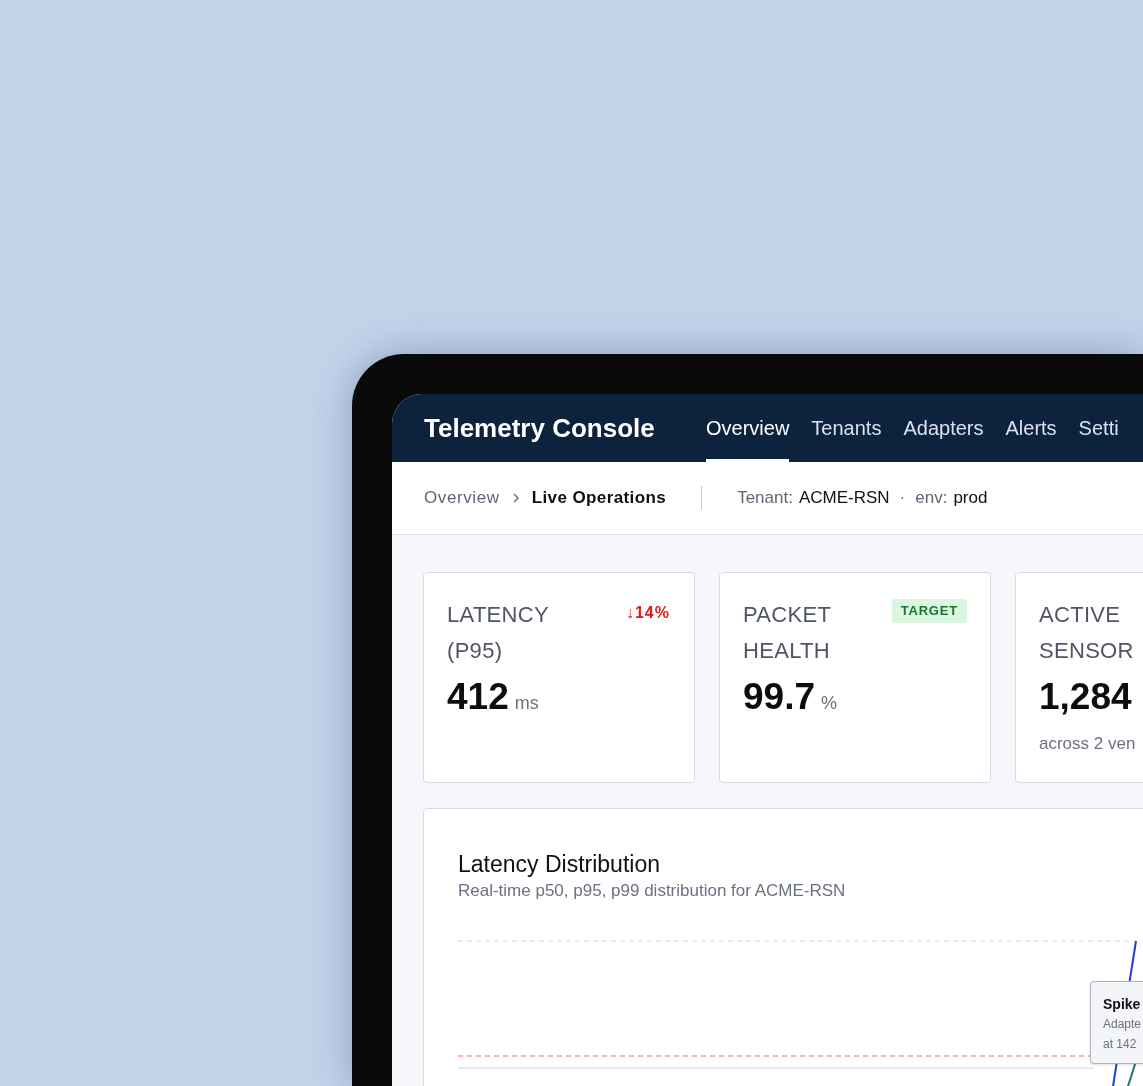 Image resolution: width=1143 pixels, height=1086 pixels. What do you see at coordinates (478, 697) in the screenshot?
I see `metric-value: 412` at bounding box center [478, 697].